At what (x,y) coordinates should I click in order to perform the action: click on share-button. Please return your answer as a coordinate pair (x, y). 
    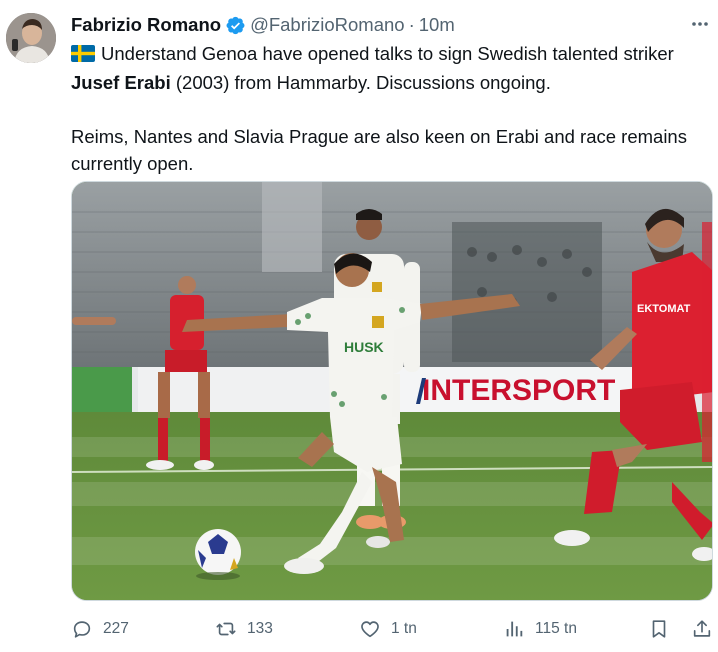
    Looking at the image, I should click on (704, 629).